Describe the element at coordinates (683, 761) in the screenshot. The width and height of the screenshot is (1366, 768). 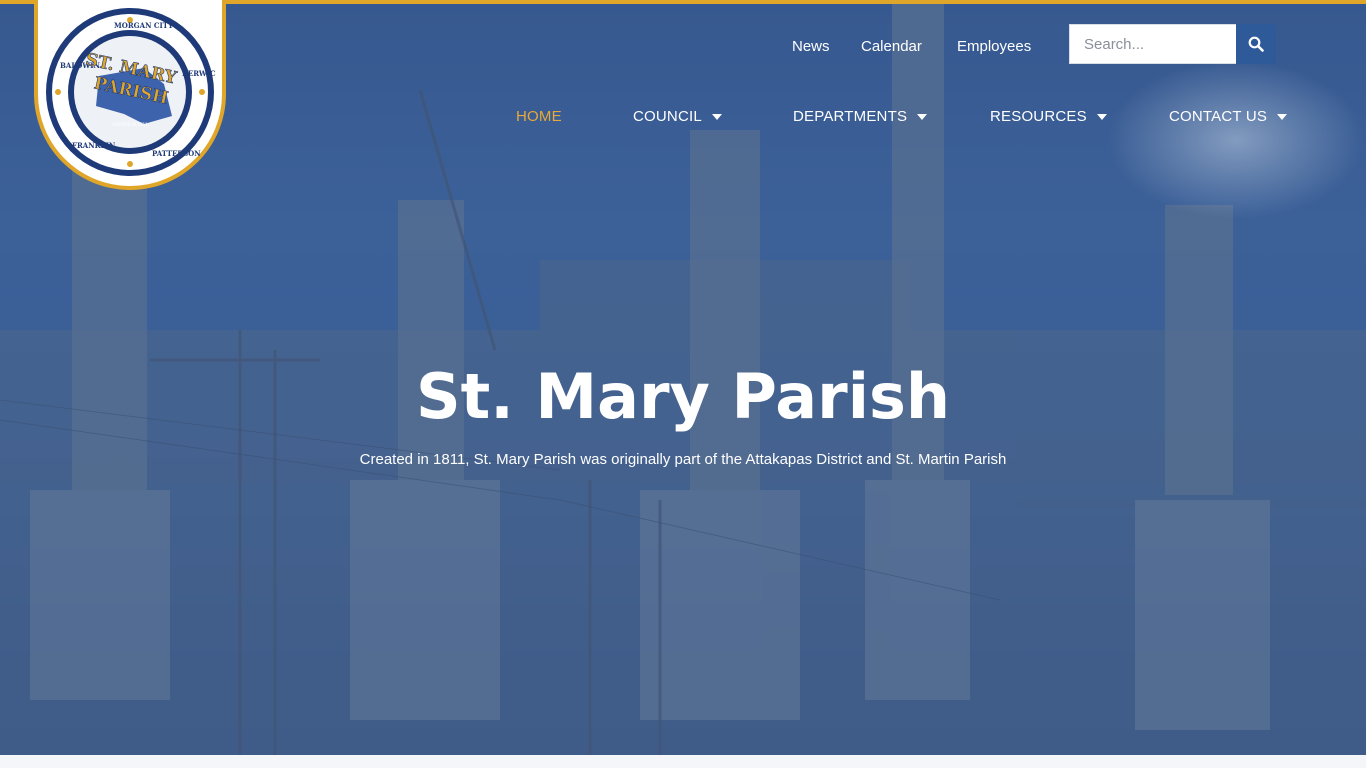
I see `page-bottom-strip` at that location.